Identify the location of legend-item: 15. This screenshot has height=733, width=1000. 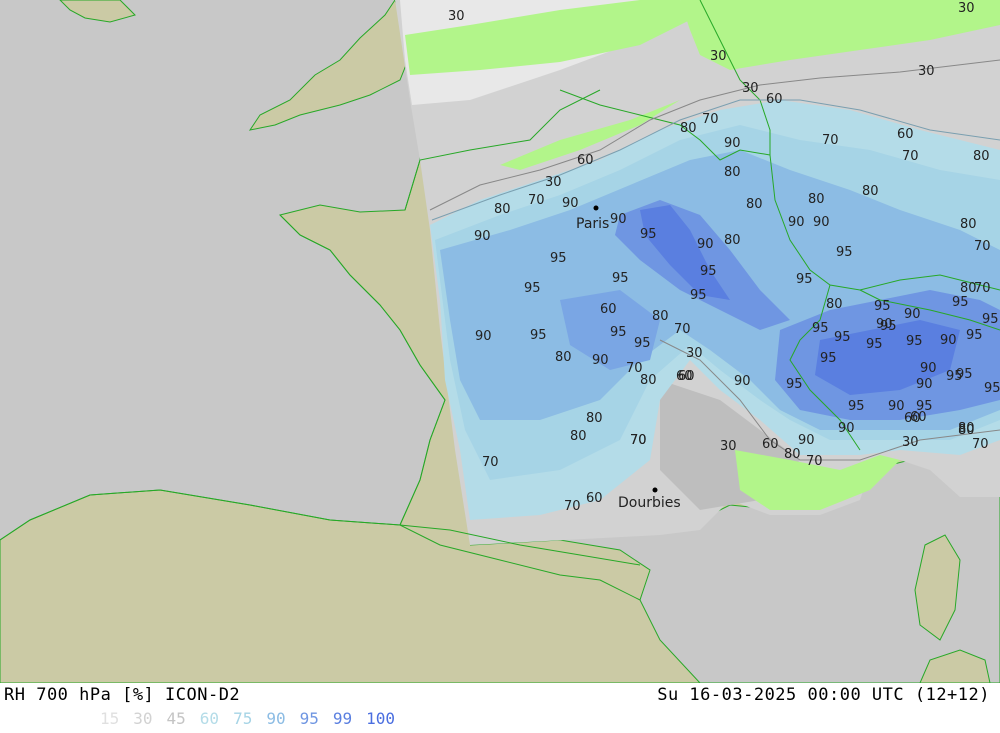
(110, 718).